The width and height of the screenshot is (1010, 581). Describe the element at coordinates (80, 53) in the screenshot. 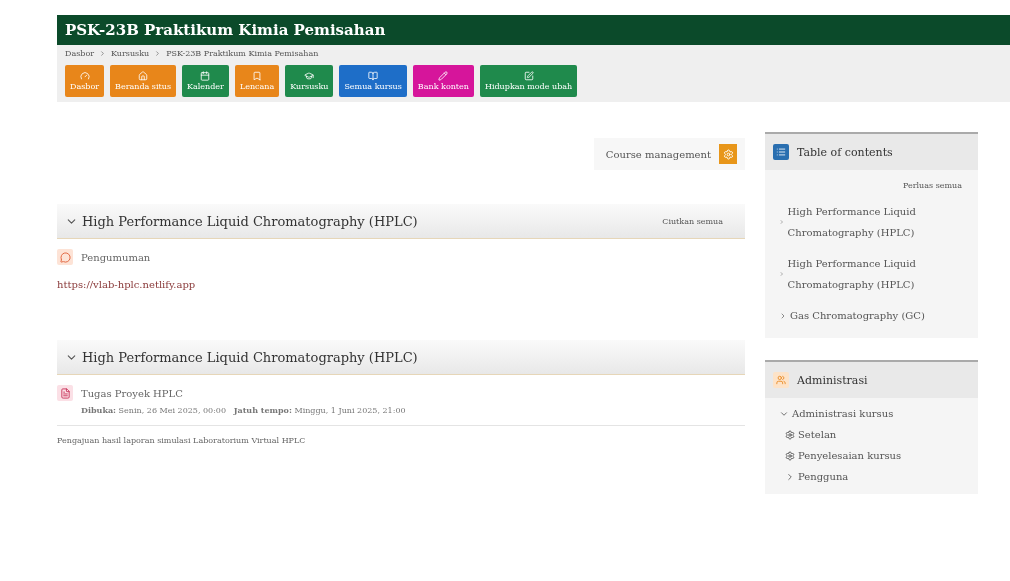

I see `breadcrumb-link: Dasbor` at that location.